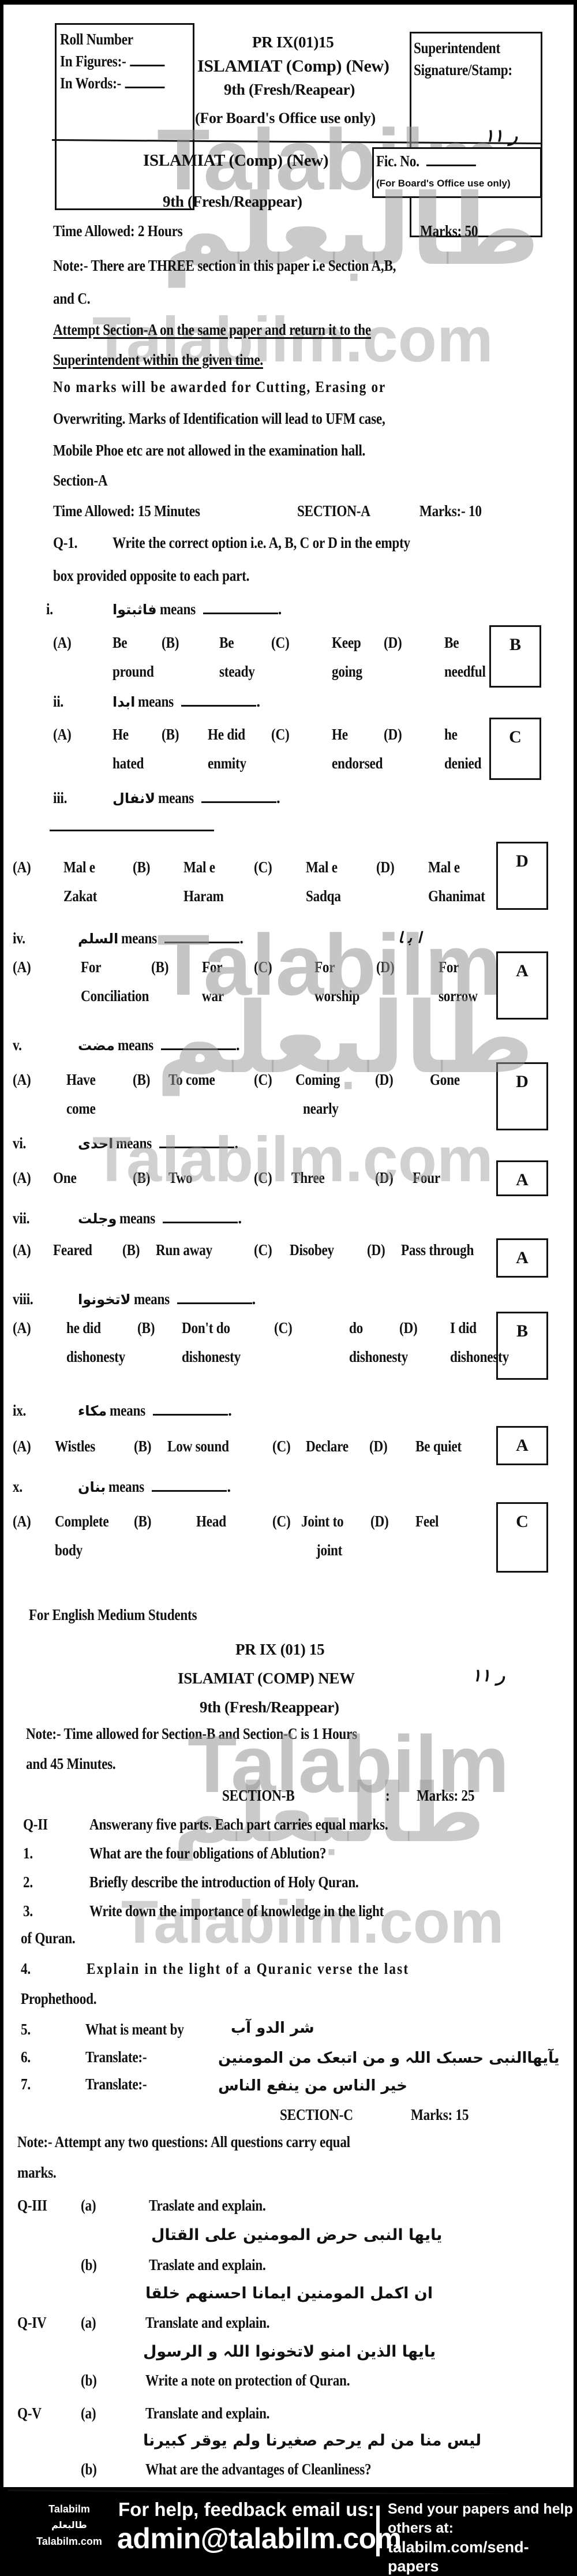 The width and height of the screenshot is (577, 2576). Describe the element at coordinates (95, 1356) in the screenshot. I see `mcq-8-option-a-text-cont: dishonesty` at that location.